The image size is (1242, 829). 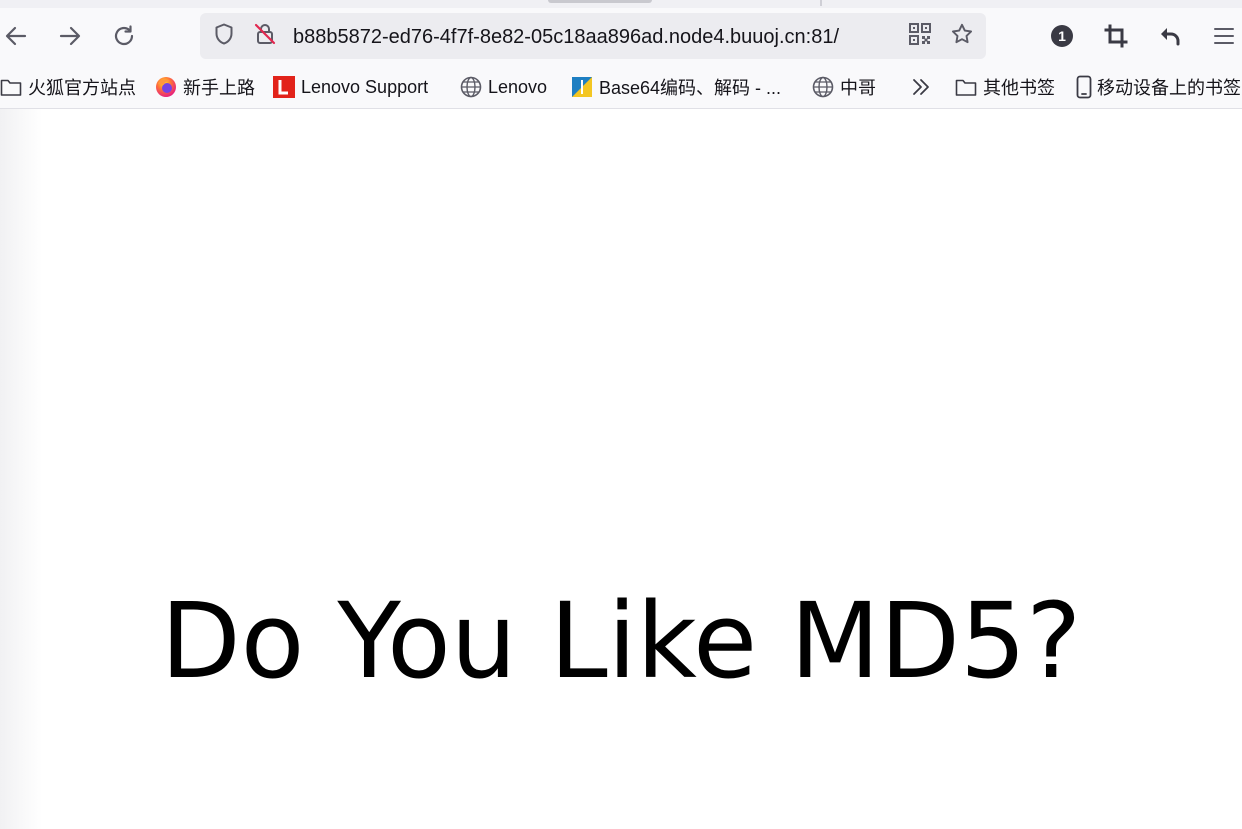 I want to click on forward-icon, so click(x=70, y=36).